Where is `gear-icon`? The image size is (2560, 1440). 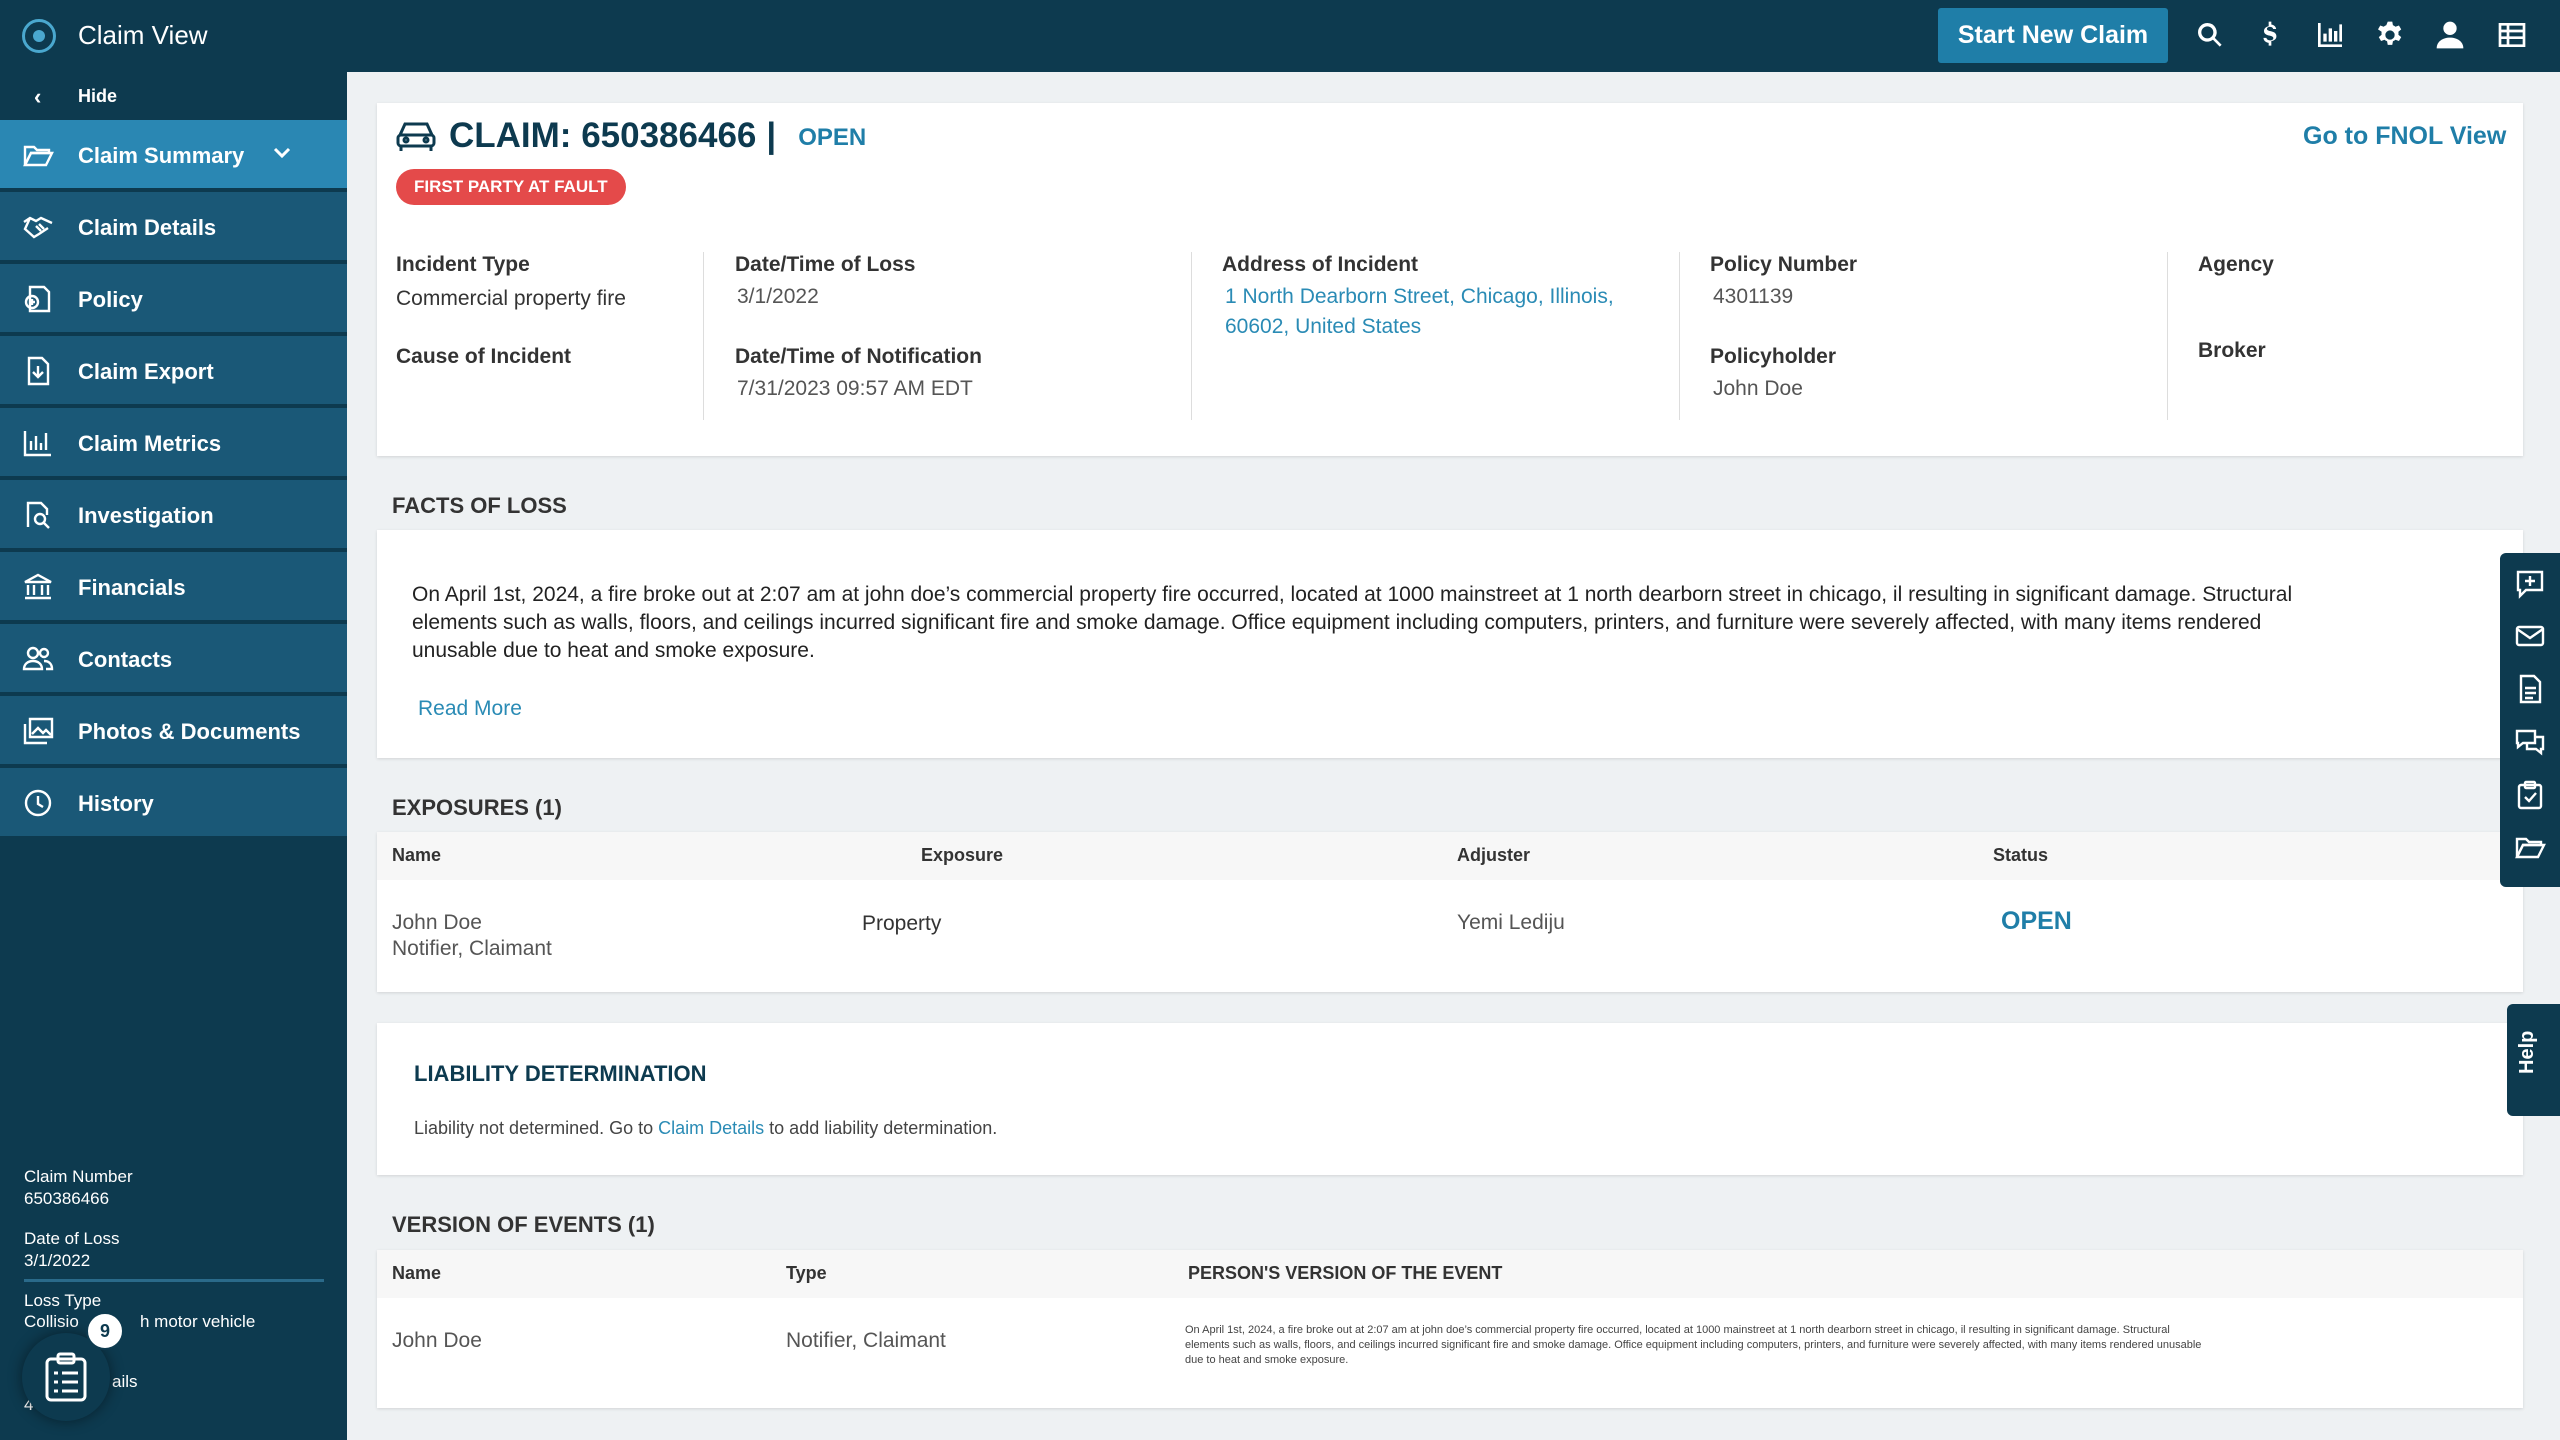
gear-icon is located at coordinates (2390, 35).